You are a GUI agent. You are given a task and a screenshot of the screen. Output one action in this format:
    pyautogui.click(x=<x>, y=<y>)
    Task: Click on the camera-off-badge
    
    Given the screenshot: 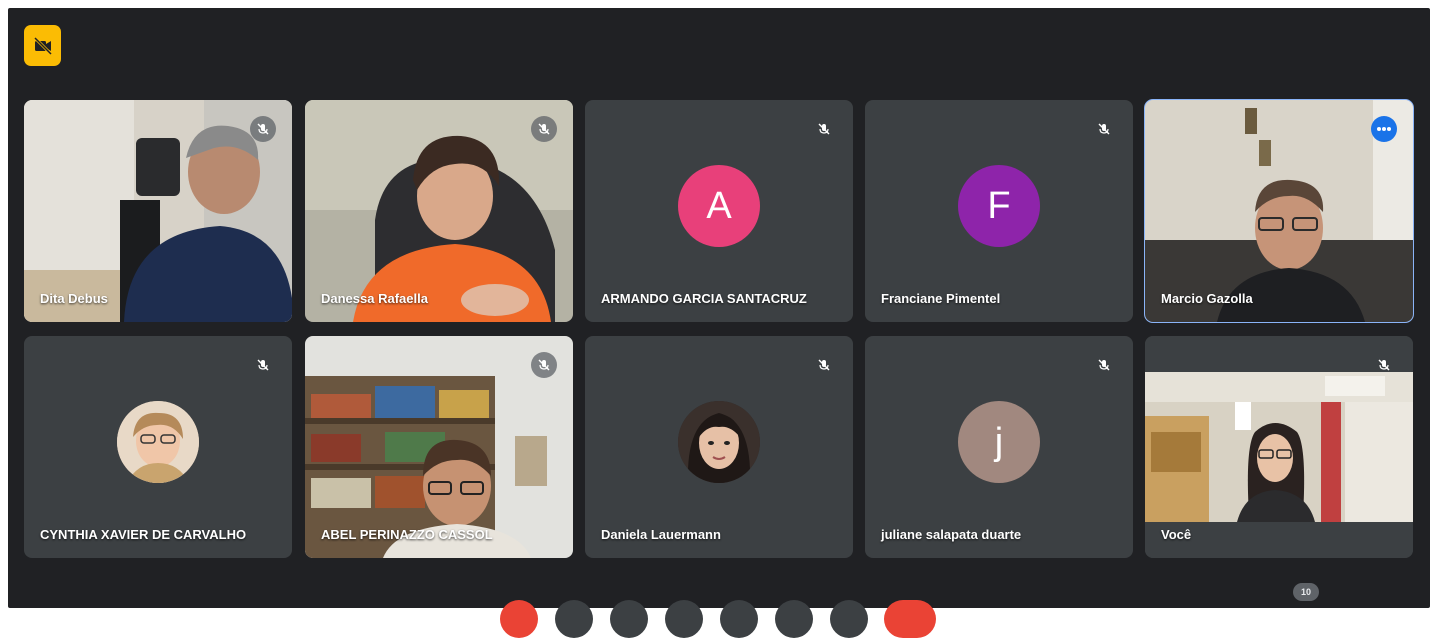 What is the action you would take?
    pyautogui.click(x=42, y=45)
    